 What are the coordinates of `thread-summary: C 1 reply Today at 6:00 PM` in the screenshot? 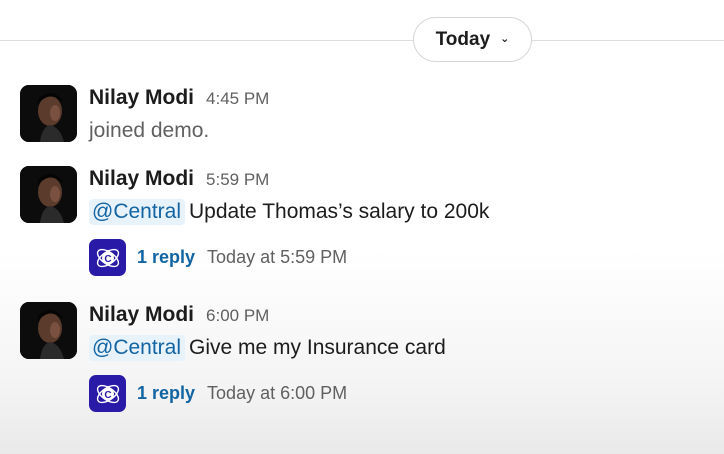 It's located at (218, 393).